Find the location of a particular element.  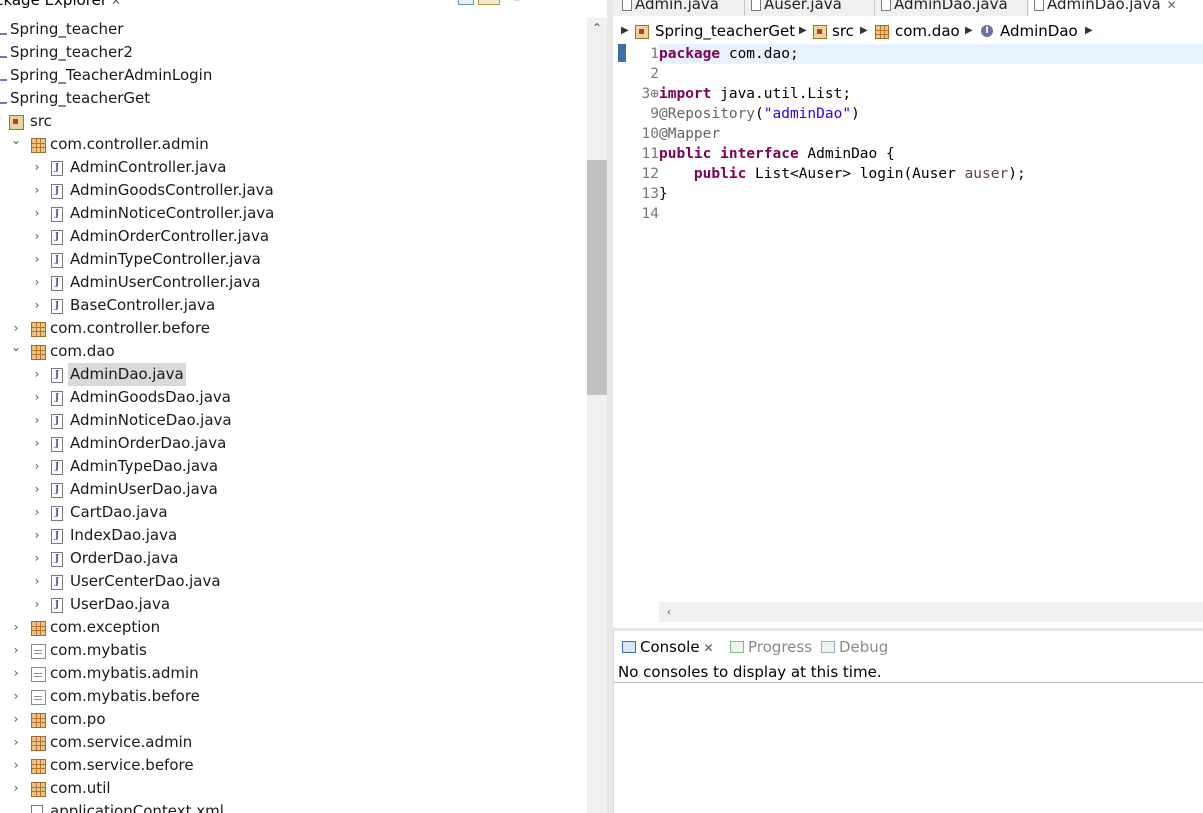

breadcrumb-project: Spring_teacherGet is located at coordinates (725, 31).